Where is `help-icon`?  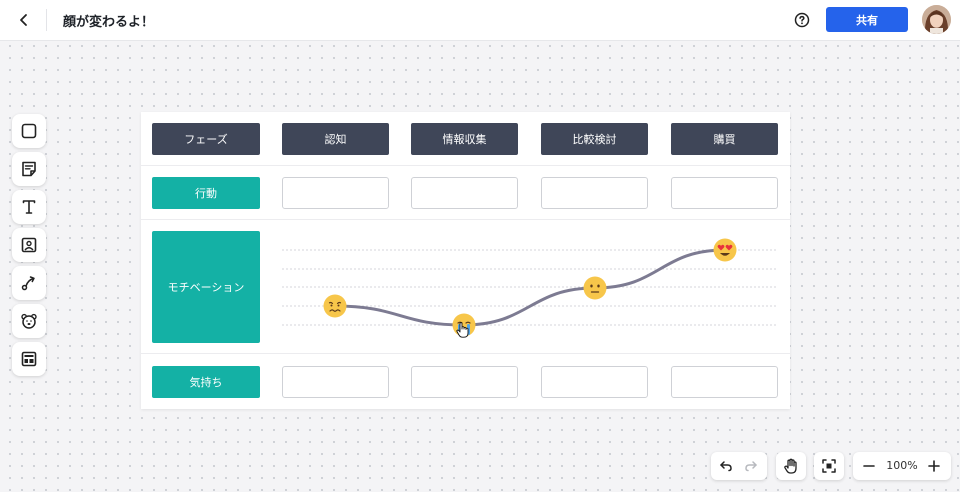 help-icon is located at coordinates (802, 20).